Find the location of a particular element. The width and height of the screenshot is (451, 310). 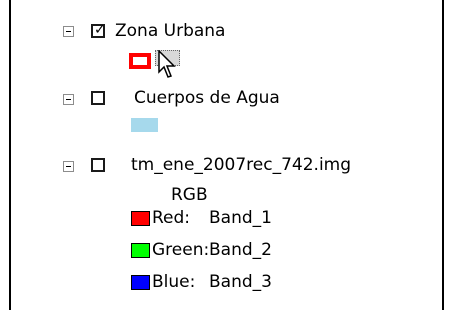

collapse-cuerpos-de-agua-button is located at coordinates (68, 99).